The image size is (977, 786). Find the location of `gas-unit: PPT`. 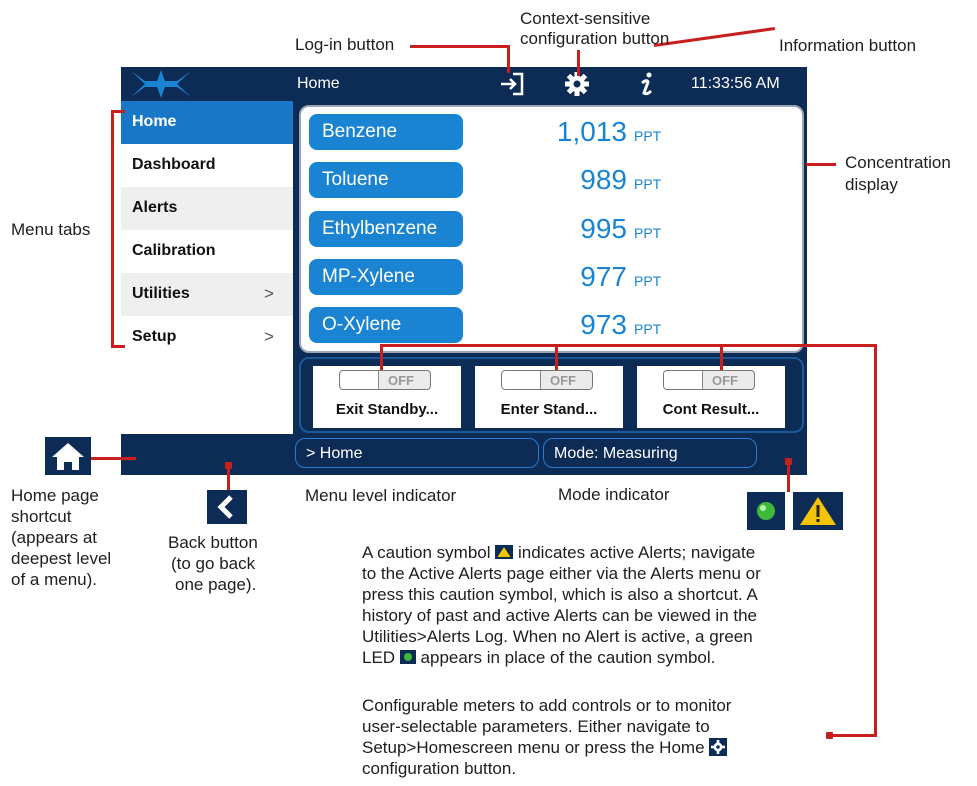

gas-unit: PPT is located at coordinates (648, 184).